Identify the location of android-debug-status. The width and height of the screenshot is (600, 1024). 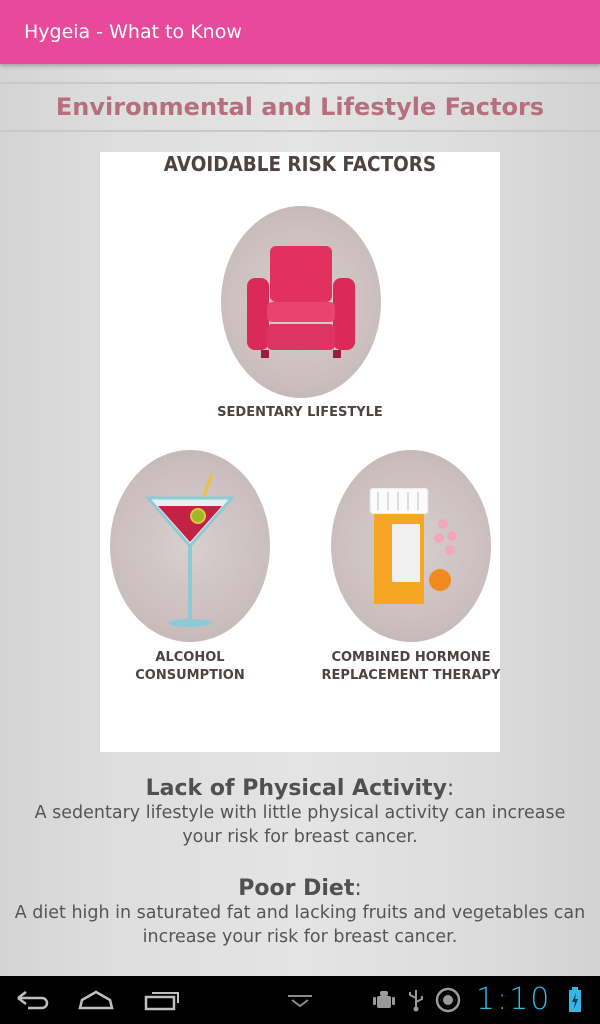
(384, 1000).